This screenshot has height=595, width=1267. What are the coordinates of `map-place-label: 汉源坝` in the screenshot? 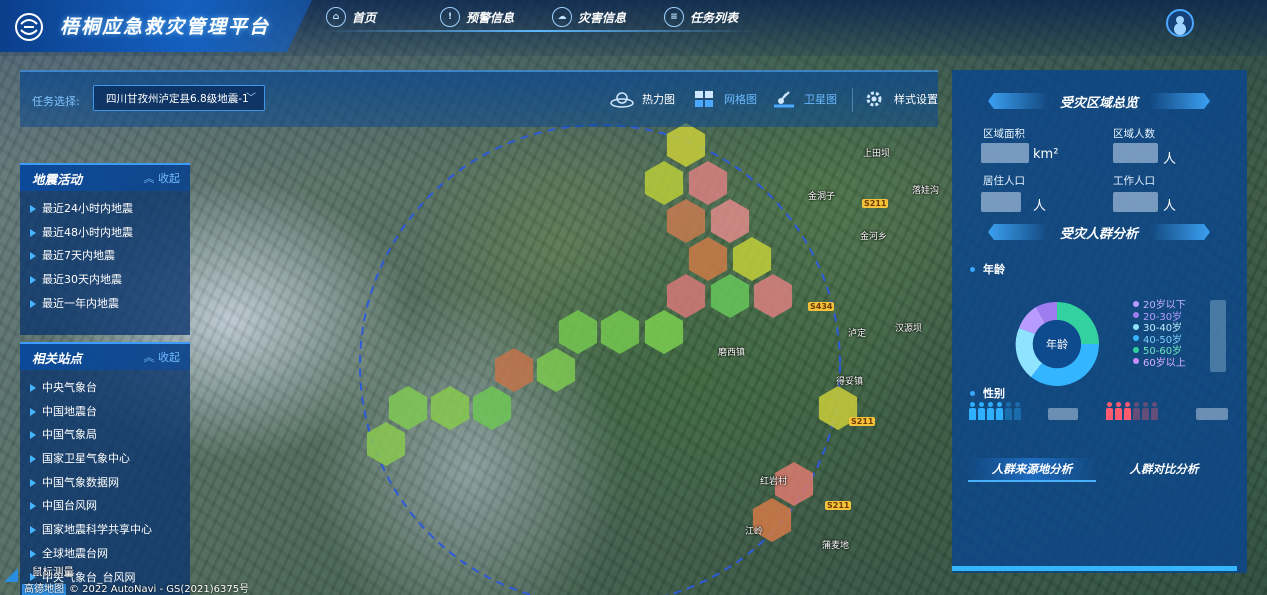 It's located at (909, 329).